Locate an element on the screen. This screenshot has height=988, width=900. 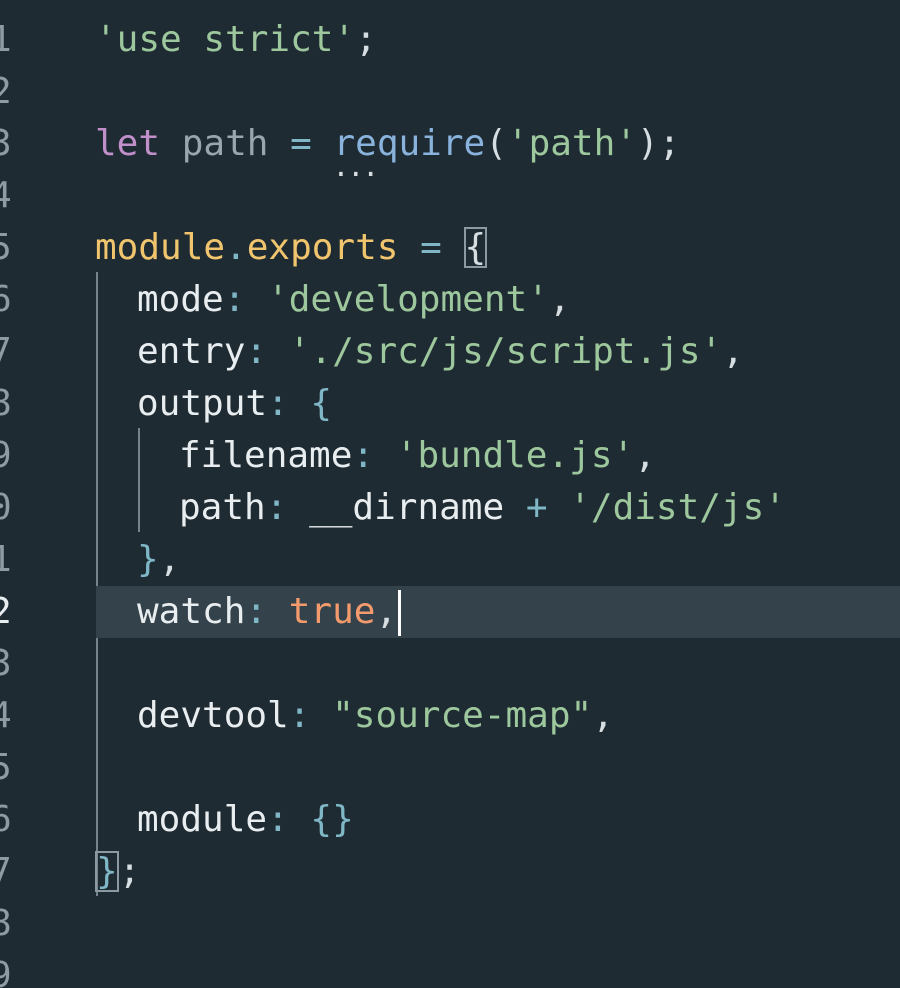
code-line: 1 'use strict'; is located at coordinates (450, 40).